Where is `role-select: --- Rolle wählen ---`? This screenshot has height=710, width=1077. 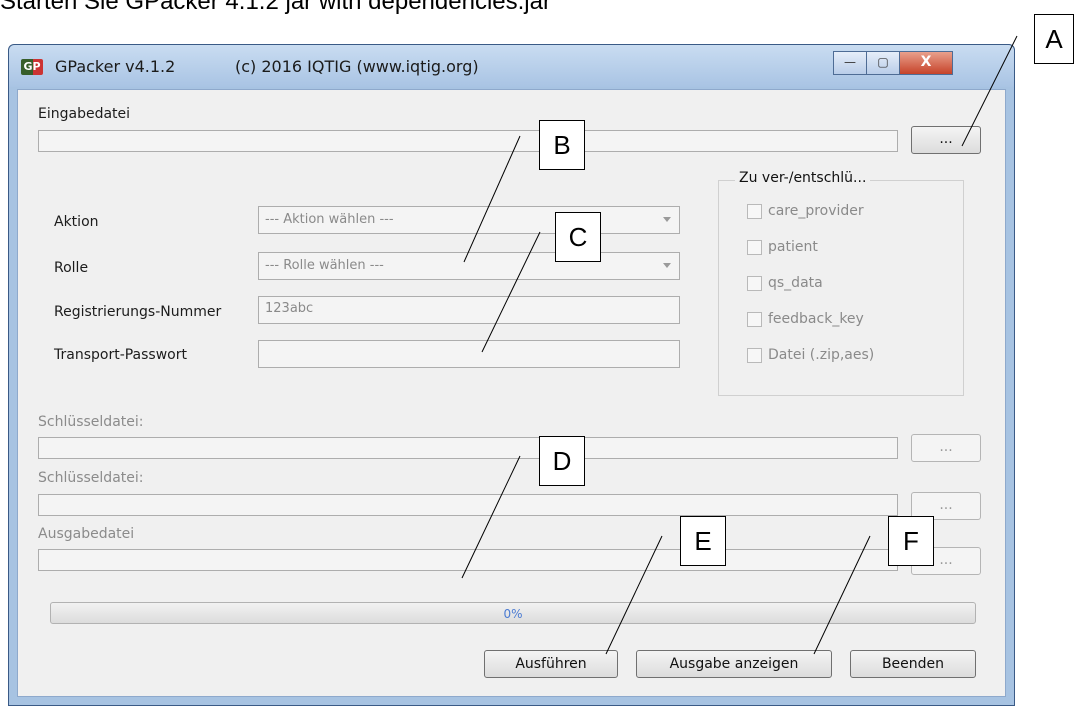 role-select: --- Rolle wählen --- is located at coordinates (469, 266).